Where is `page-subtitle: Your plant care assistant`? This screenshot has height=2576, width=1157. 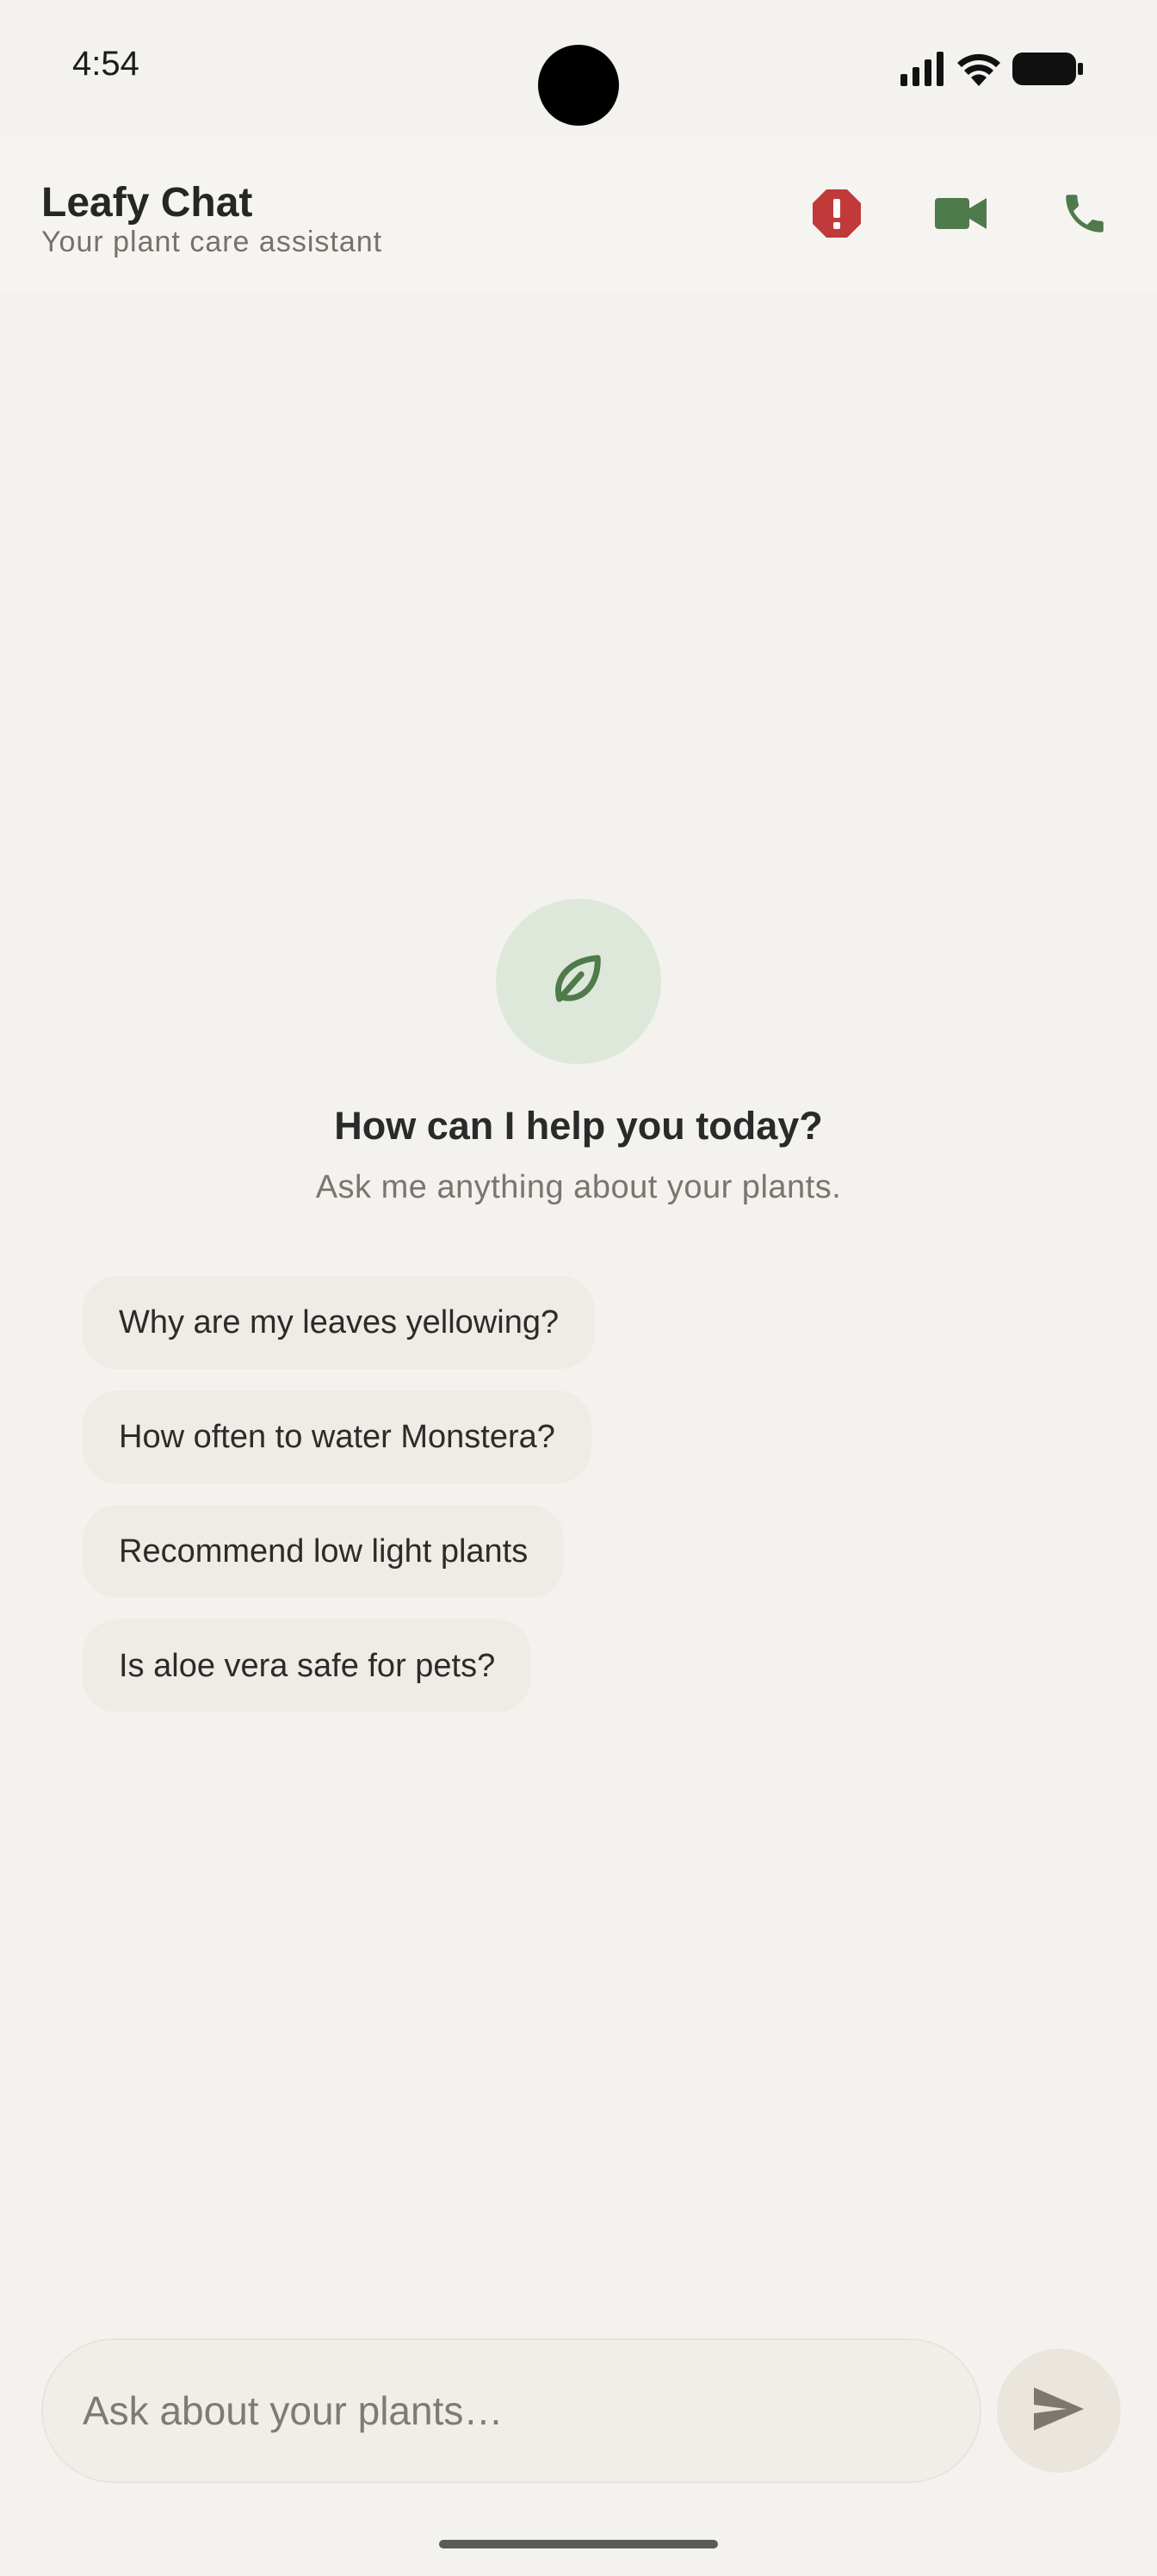
page-subtitle: Your plant care assistant is located at coordinates (212, 242).